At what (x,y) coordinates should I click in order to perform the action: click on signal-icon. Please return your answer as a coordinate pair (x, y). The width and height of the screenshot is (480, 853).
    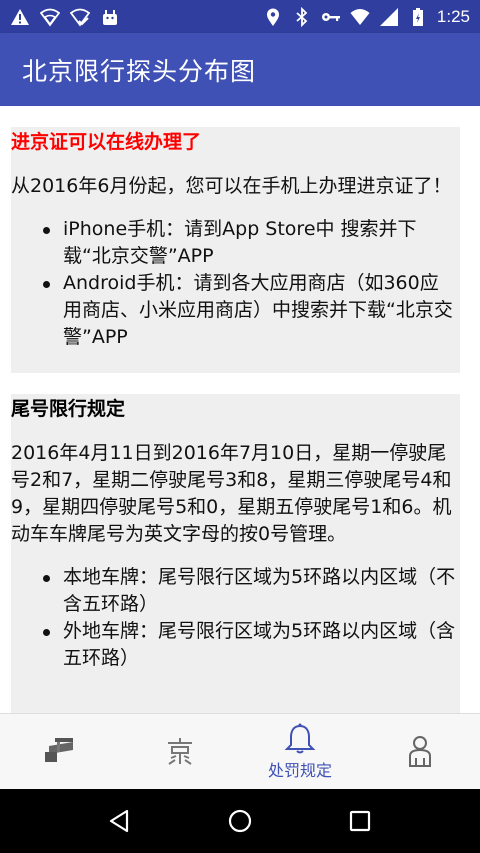
    Looking at the image, I should click on (388, 16).